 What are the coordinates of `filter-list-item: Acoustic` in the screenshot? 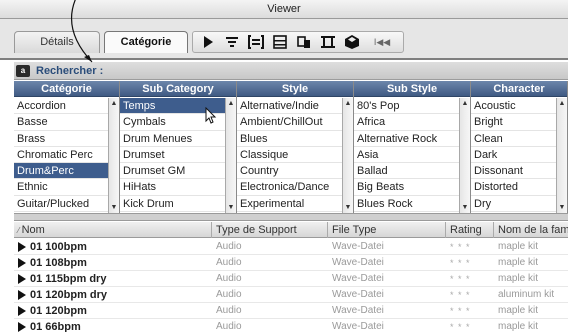 It's located at (513, 106).